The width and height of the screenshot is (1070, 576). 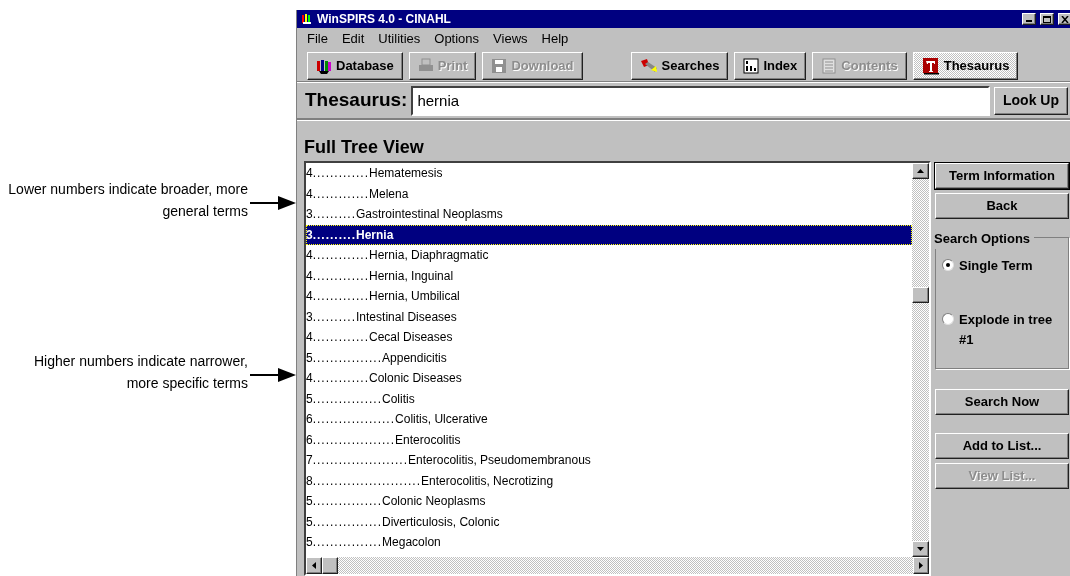 I want to click on vertical-scrollbar, so click(x=920, y=360).